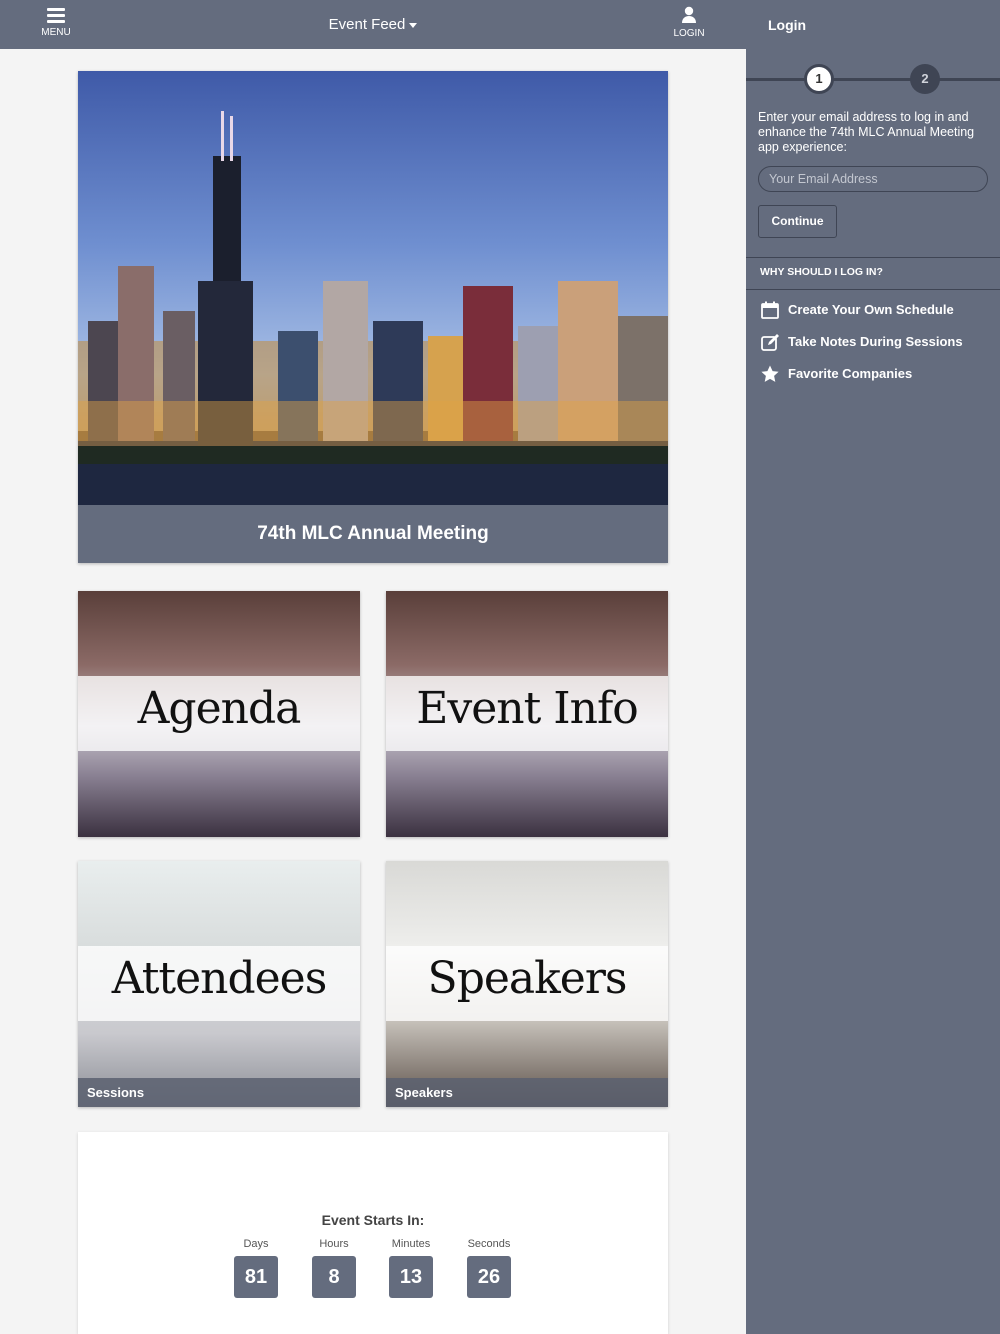 The image size is (1000, 1334). I want to click on speakers-tile-title: Speakers, so click(527, 978).